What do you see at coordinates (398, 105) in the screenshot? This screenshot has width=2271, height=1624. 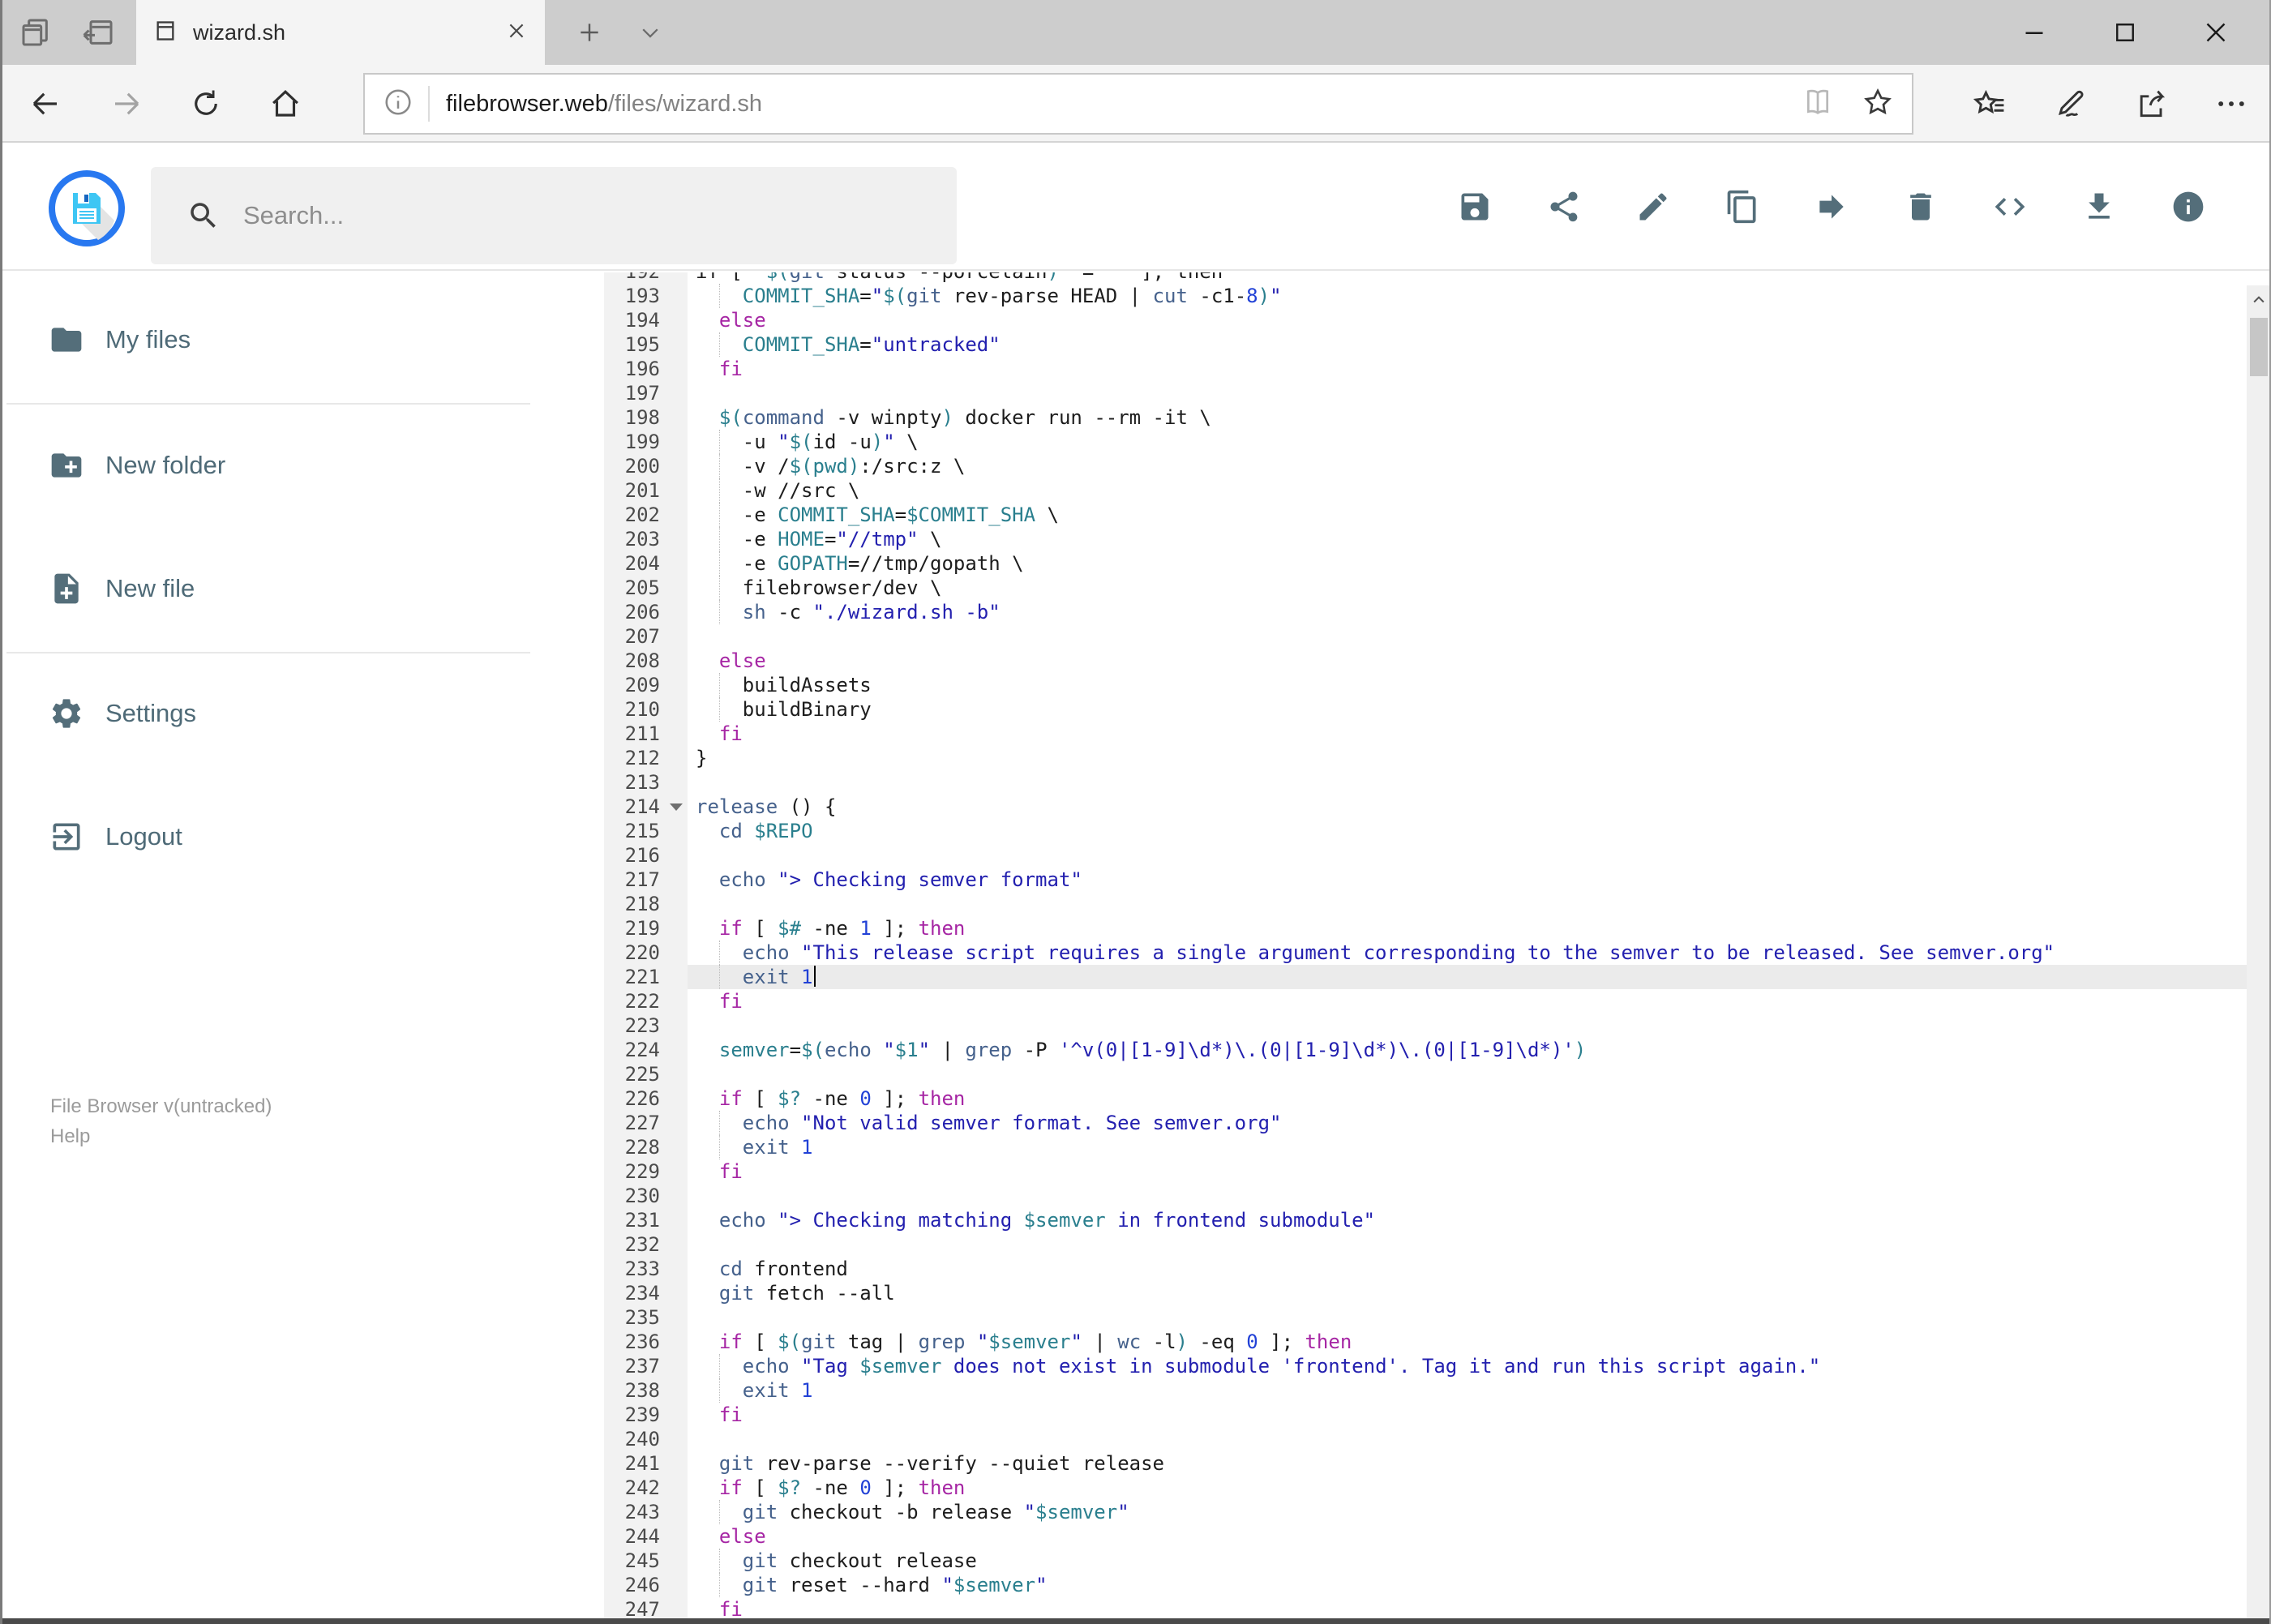 I see `site-info-icon` at bounding box center [398, 105].